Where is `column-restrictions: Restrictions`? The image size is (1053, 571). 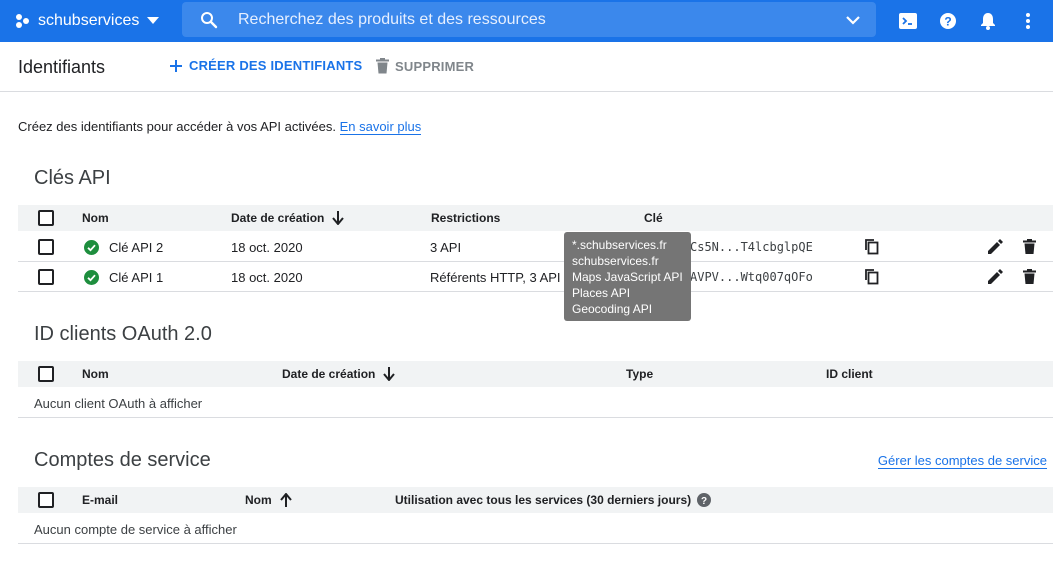
column-restrictions: Restrictions is located at coordinates (466, 218).